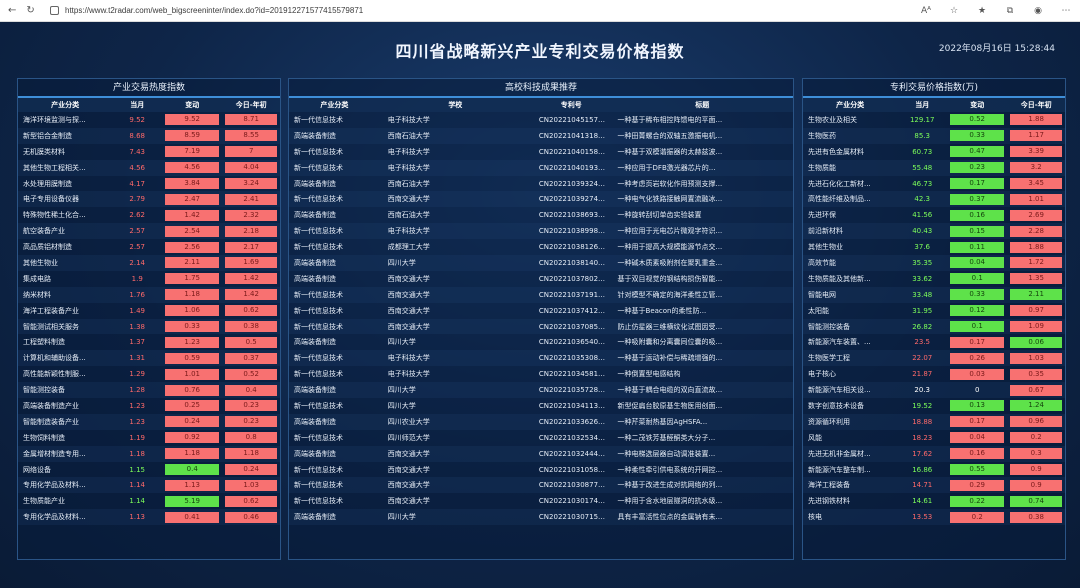 The height and width of the screenshot is (588, 1080). What do you see at coordinates (149, 311) in the screenshot?
I see `table-row: 海洋工程装备产业 1.49 1.06 0.62` at bounding box center [149, 311].